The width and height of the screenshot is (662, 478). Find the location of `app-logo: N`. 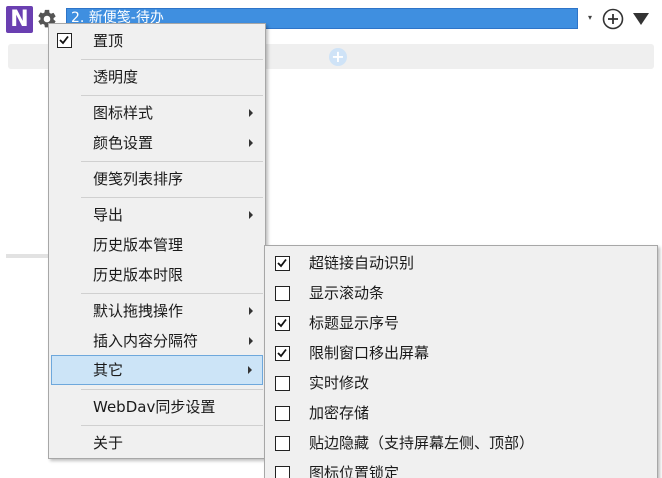

app-logo: N is located at coordinates (19, 19).